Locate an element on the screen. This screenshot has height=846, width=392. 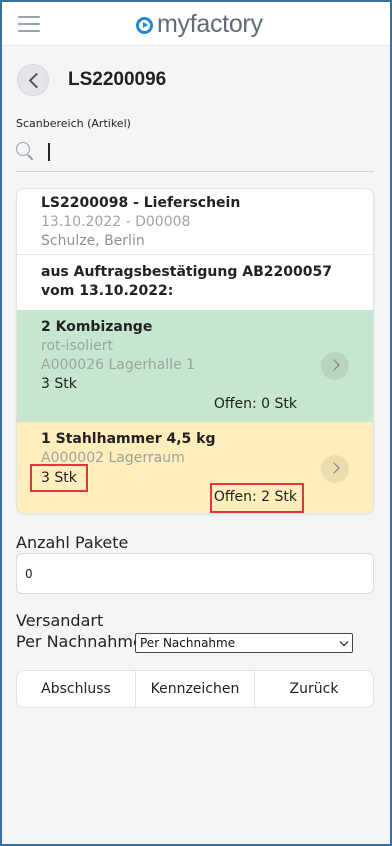
position-title: 1 Stahlhammer 4,5 kg is located at coordinates (128, 439).